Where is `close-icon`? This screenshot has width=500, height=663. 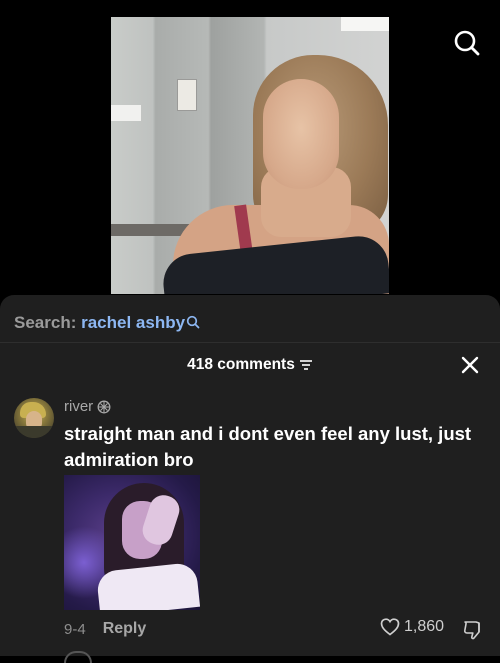 close-icon is located at coordinates (470, 365).